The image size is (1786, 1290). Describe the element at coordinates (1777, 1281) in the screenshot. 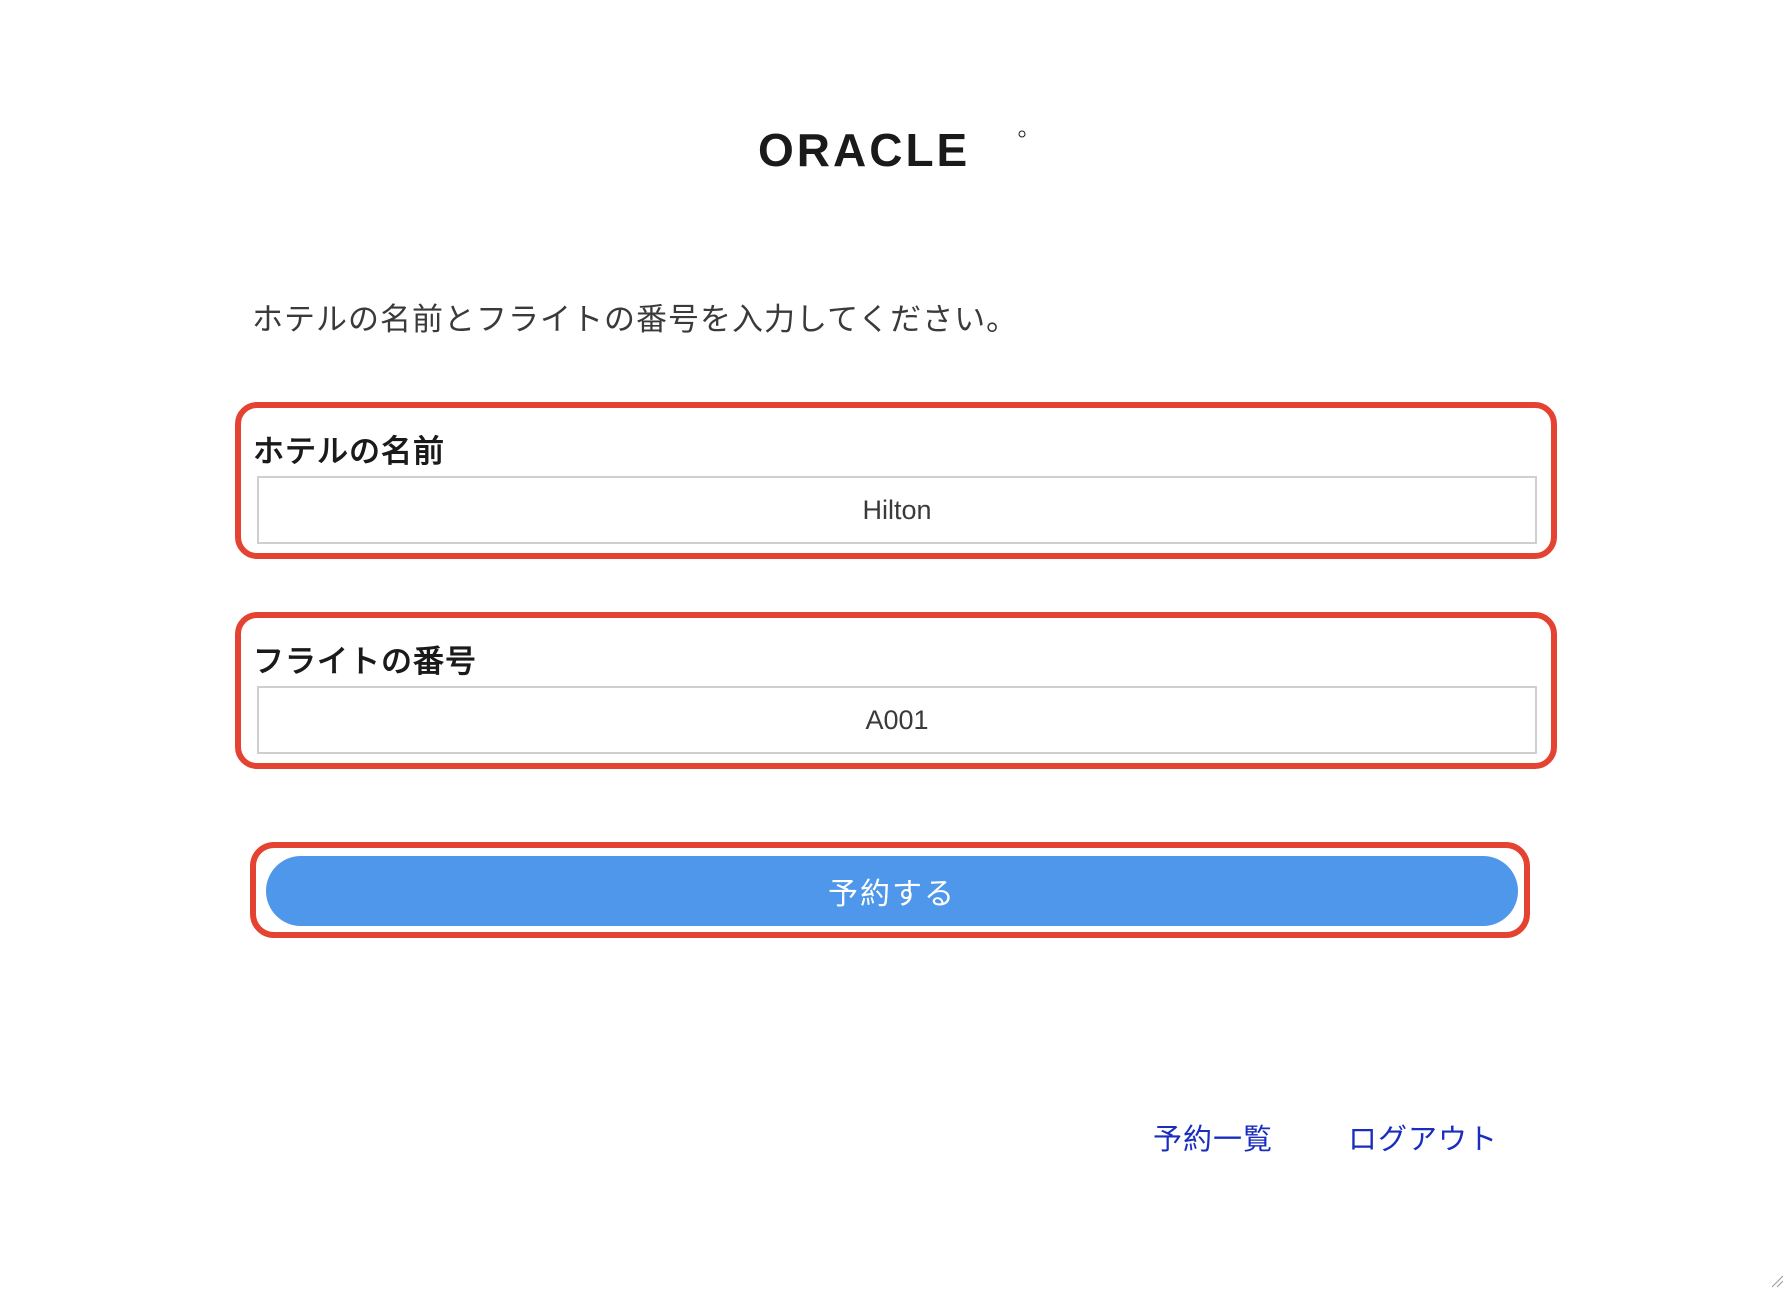

I see `resize-grip-icon` at that location.